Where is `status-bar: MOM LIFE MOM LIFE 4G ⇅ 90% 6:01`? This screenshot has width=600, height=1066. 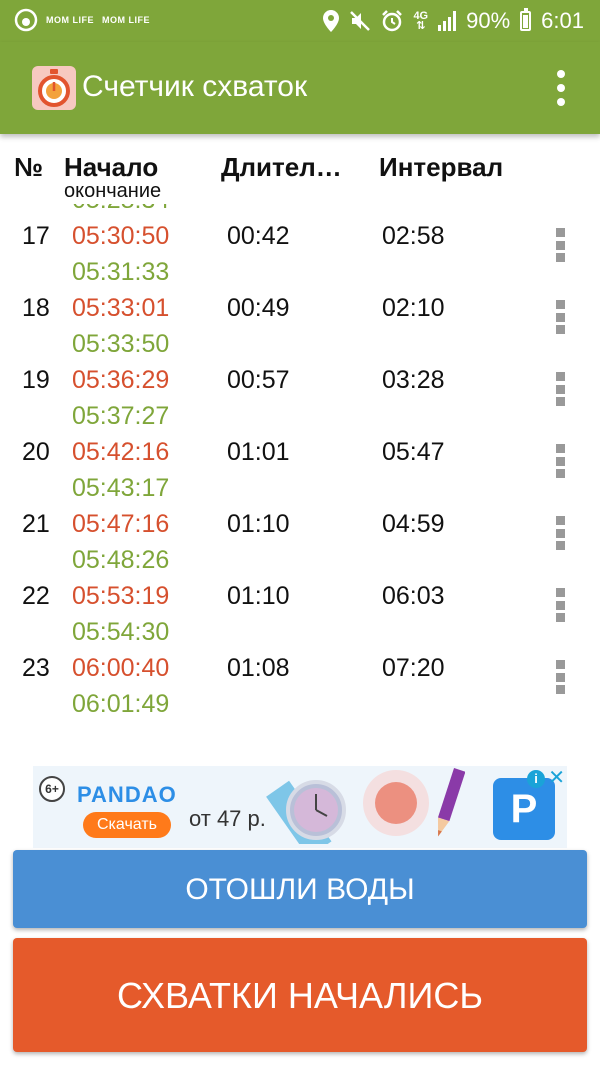
status-bar: MOM LIFE MOM LIFE 4G ⇅ 90% 6:01 is located at coordinates (300, 21).